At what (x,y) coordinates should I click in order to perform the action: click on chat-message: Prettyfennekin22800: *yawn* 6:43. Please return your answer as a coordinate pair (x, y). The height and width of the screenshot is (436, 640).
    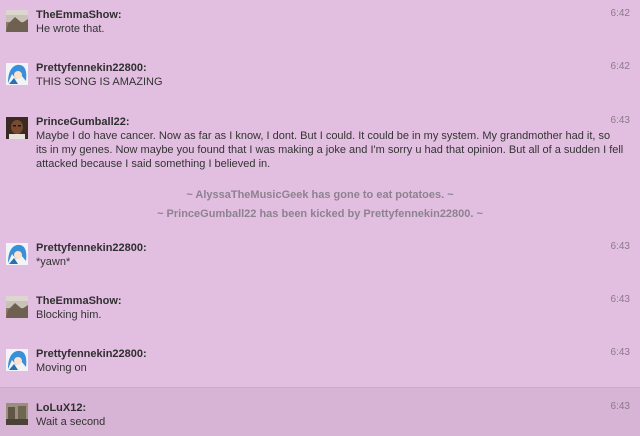
    Looking at the image, I should click on (320, 255).